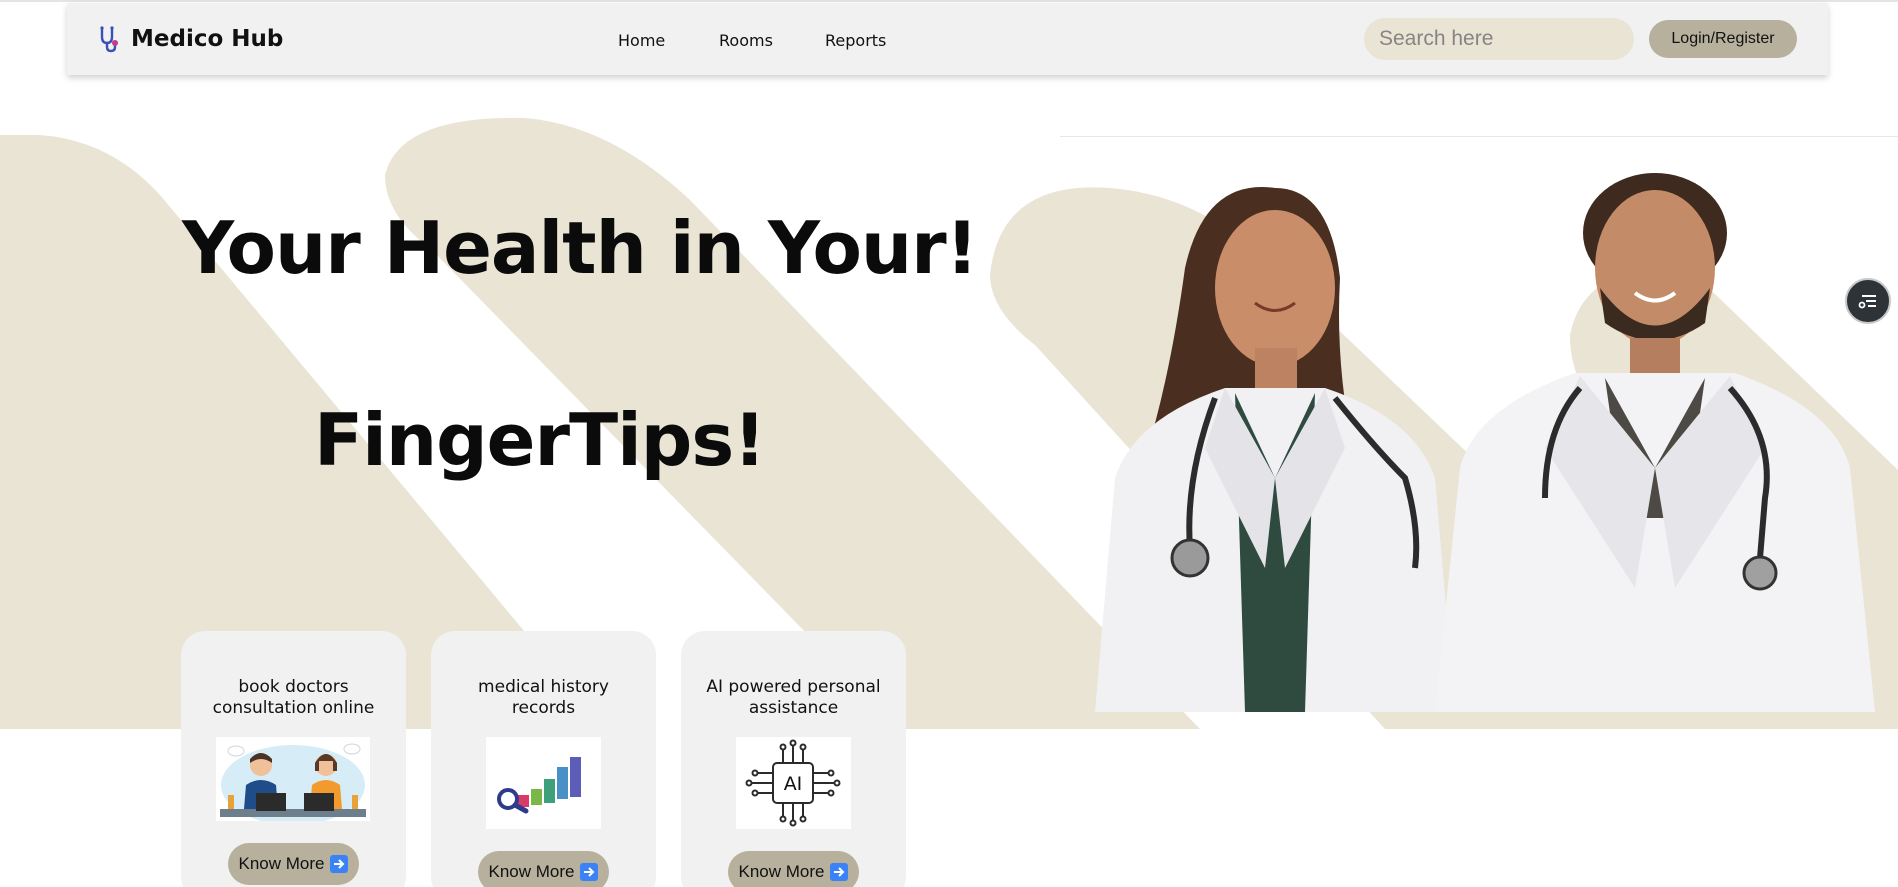 The image size is (1898, 887). Describe the element at coordinates (543, 697) in the screenshot. I see `card-title: medical history records` at that location.